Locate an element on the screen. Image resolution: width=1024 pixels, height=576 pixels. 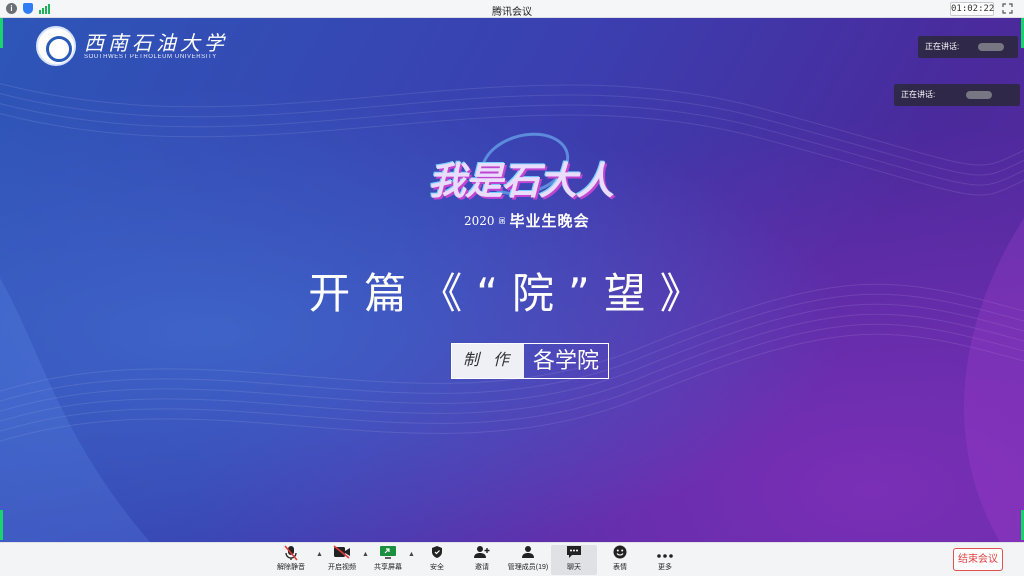
unmute-button: 解除静音 is located at coordinates (291, 560).